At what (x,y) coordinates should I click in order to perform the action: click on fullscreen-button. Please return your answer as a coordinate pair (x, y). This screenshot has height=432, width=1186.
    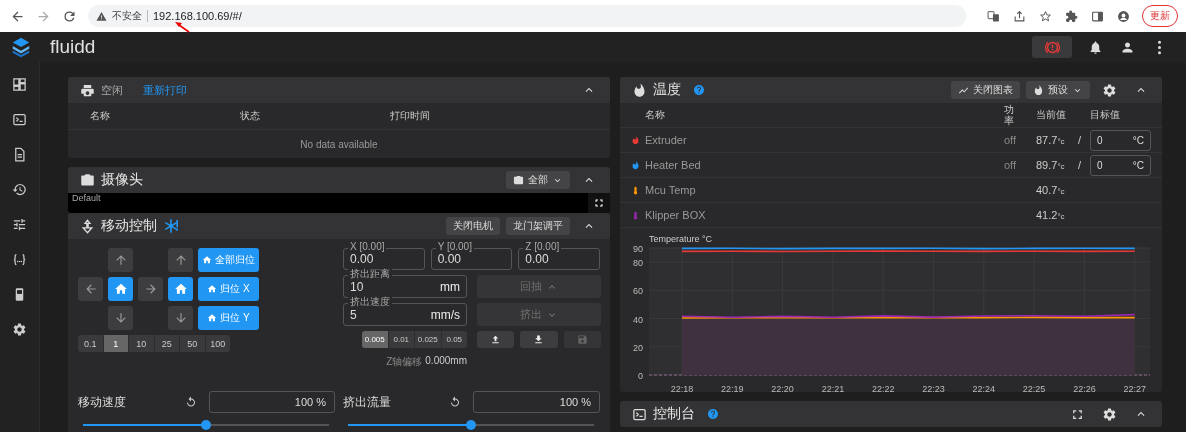
    Looking at the image, I should click on (599, 203).